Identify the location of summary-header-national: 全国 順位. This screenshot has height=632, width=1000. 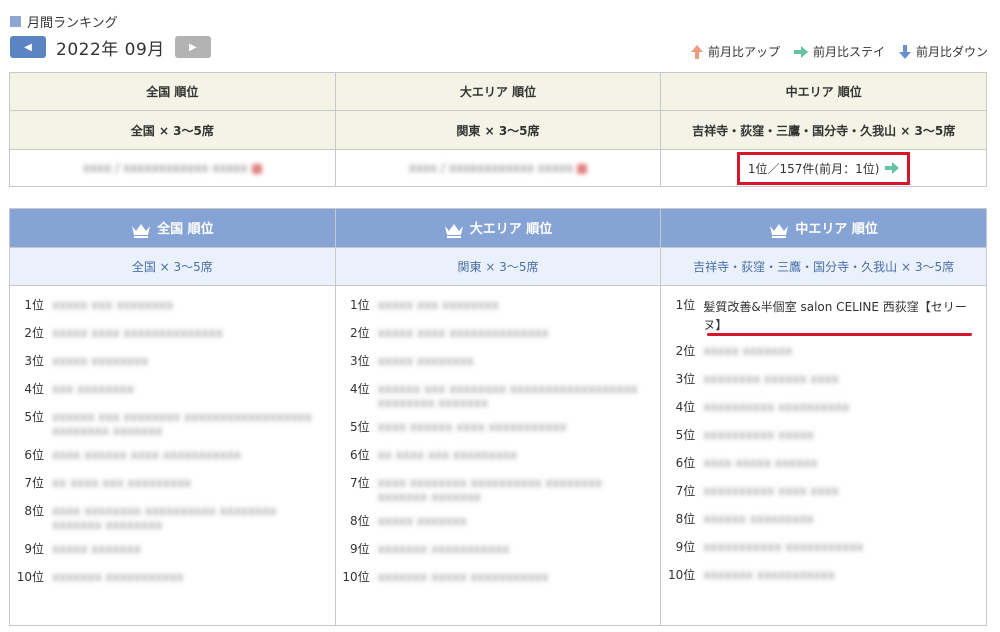
(172, 91).